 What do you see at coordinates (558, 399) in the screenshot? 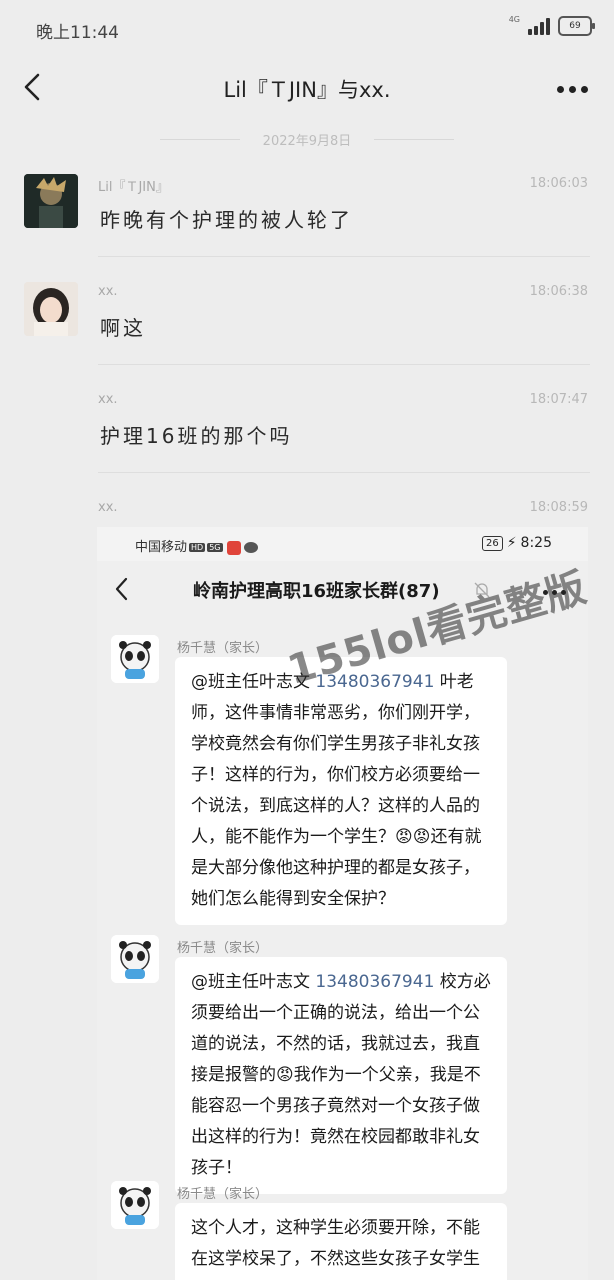
I see `message-time: 18:07:47` at bounding box center [558, 399].